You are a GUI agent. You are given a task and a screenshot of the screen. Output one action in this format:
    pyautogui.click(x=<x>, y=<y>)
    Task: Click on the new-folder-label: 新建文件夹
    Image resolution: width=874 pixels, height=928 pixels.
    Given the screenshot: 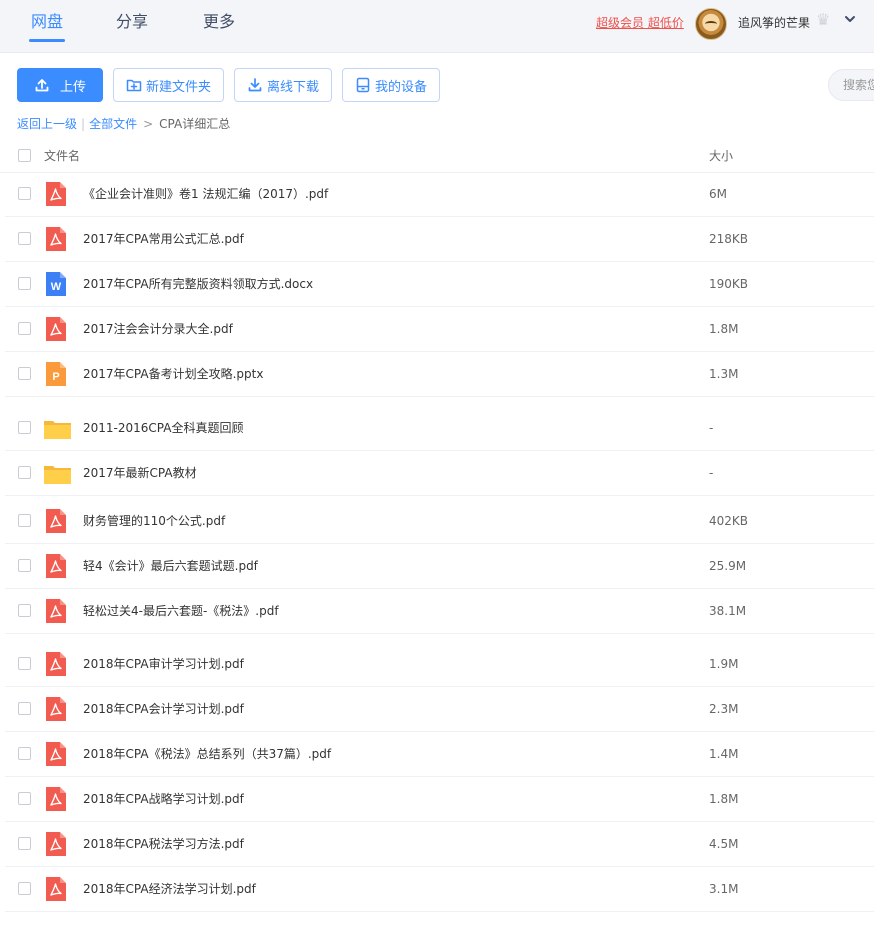 What is the action you would take?
    pyautogui.click(x=178, y=87)
    